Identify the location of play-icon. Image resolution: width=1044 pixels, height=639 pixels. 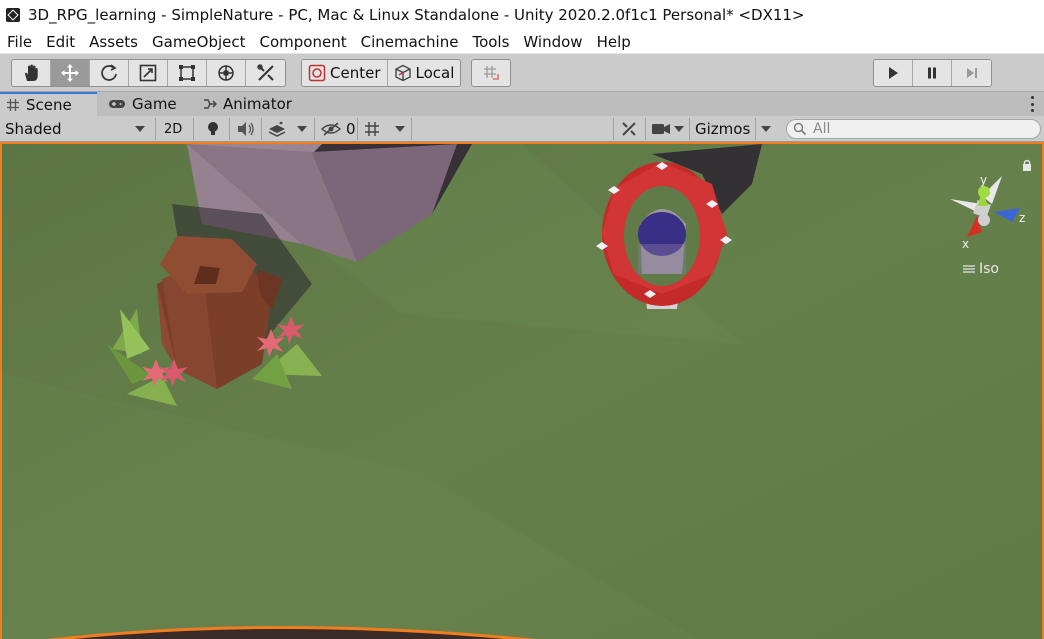
(893, 73).